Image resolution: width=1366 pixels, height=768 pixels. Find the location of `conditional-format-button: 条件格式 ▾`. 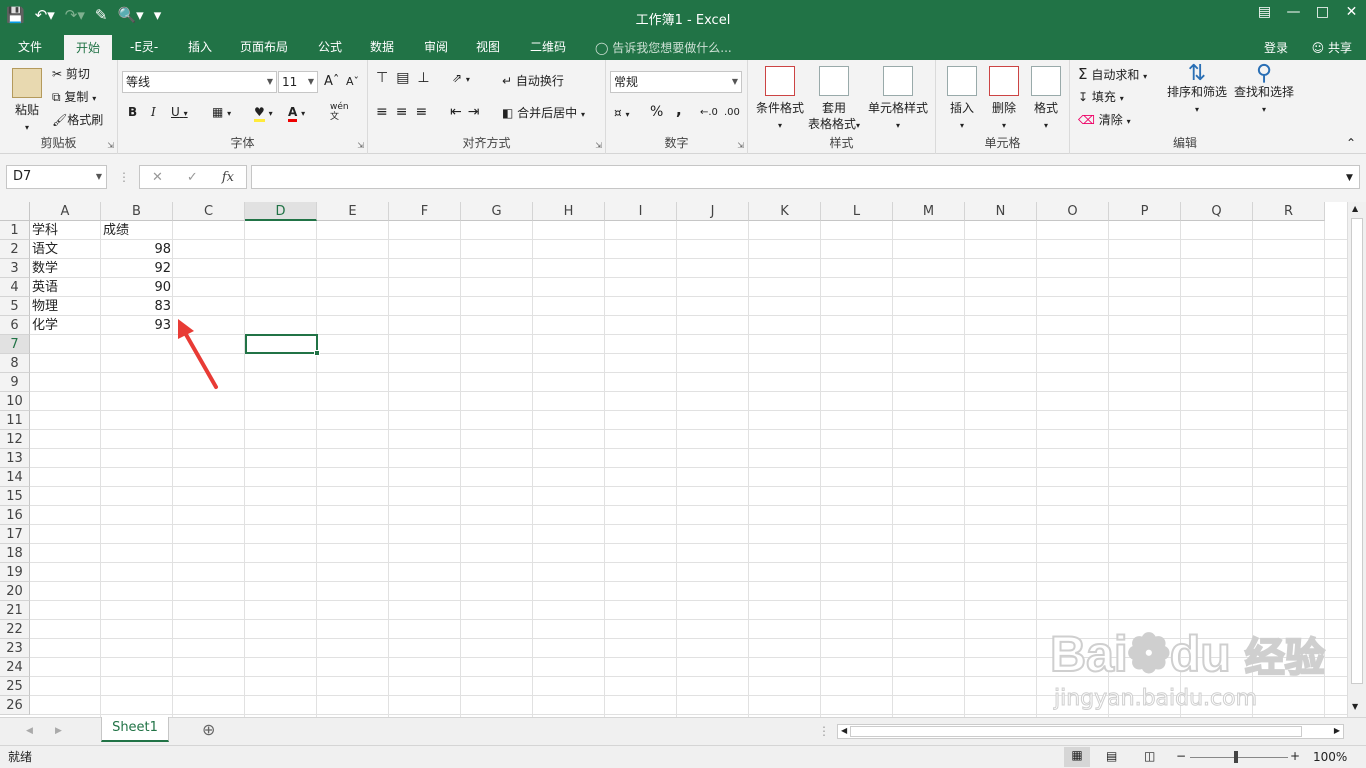

conditional-format-button: 条件格式 ▾ is located at coordinates (780, 100).